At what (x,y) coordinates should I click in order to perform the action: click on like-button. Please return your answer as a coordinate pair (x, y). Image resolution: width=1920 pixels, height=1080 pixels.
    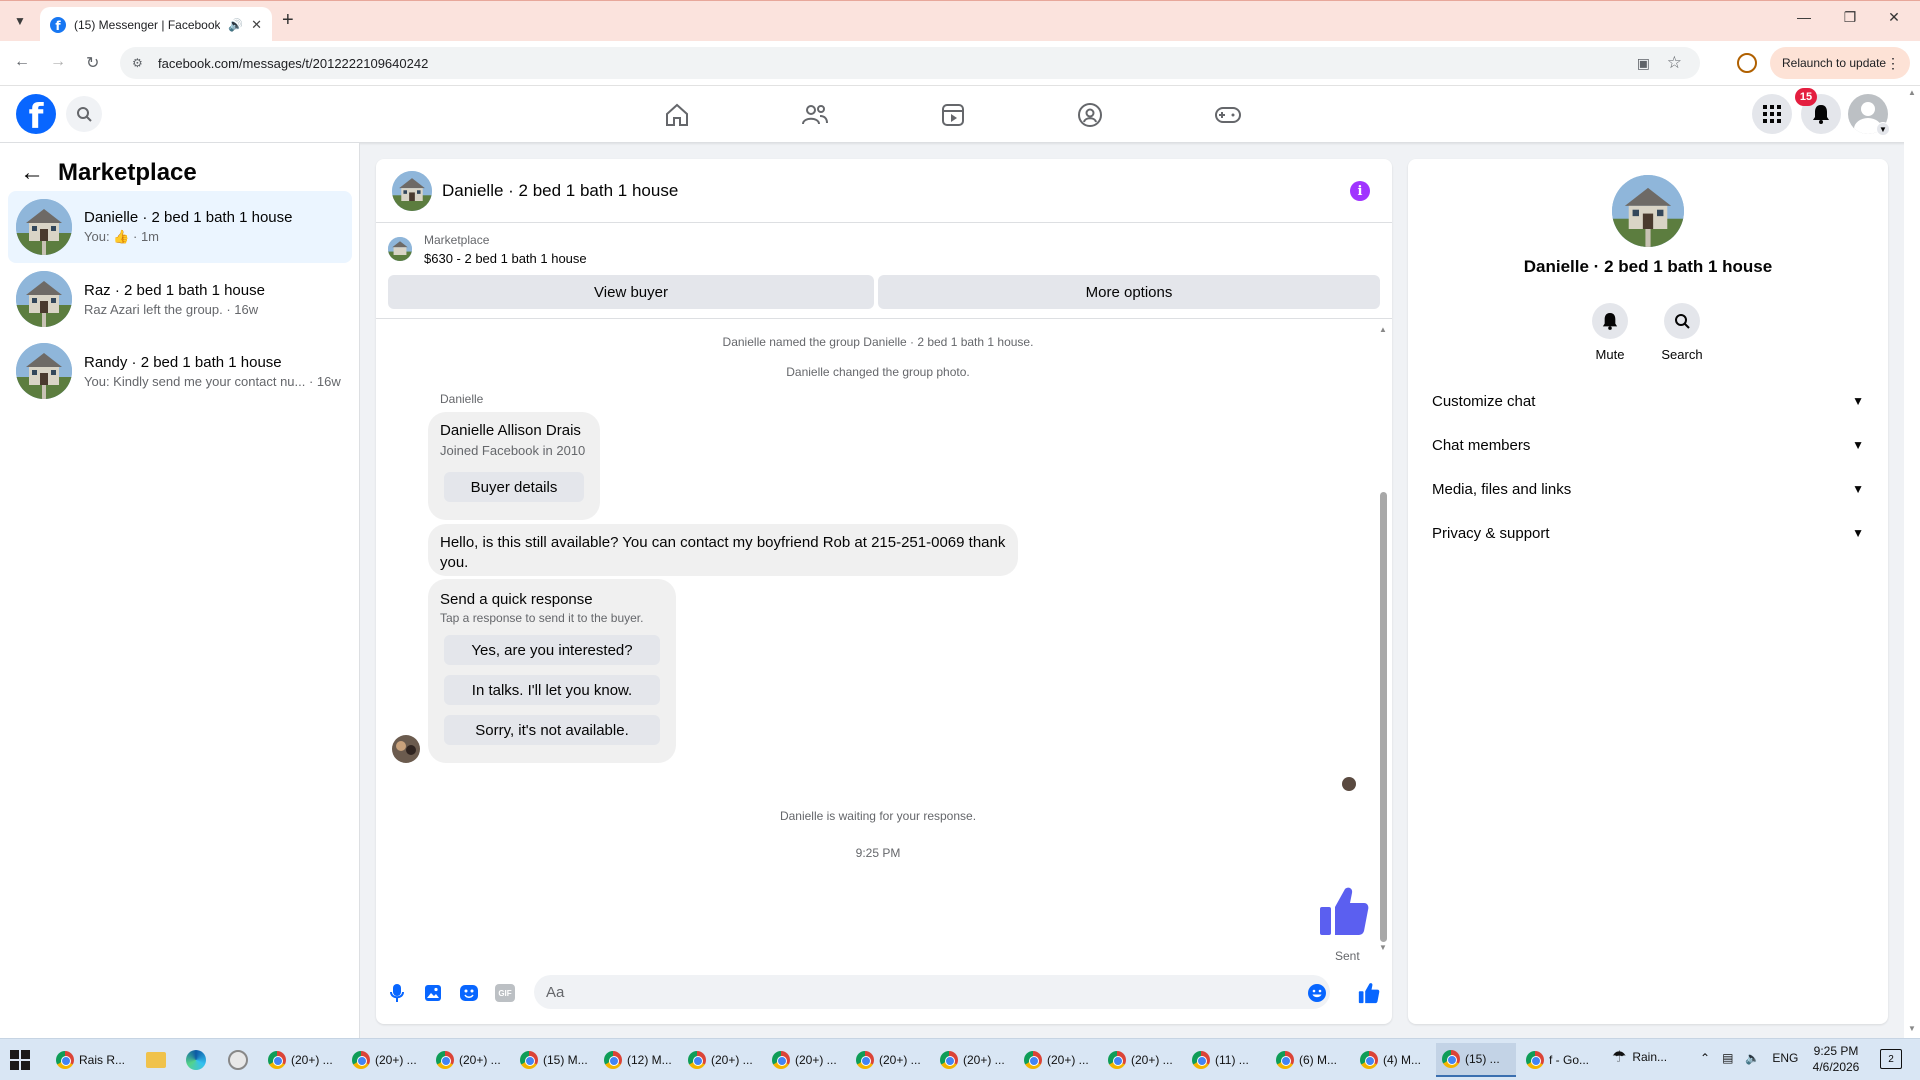
    Looking at the image, I should click on (1369, 993).